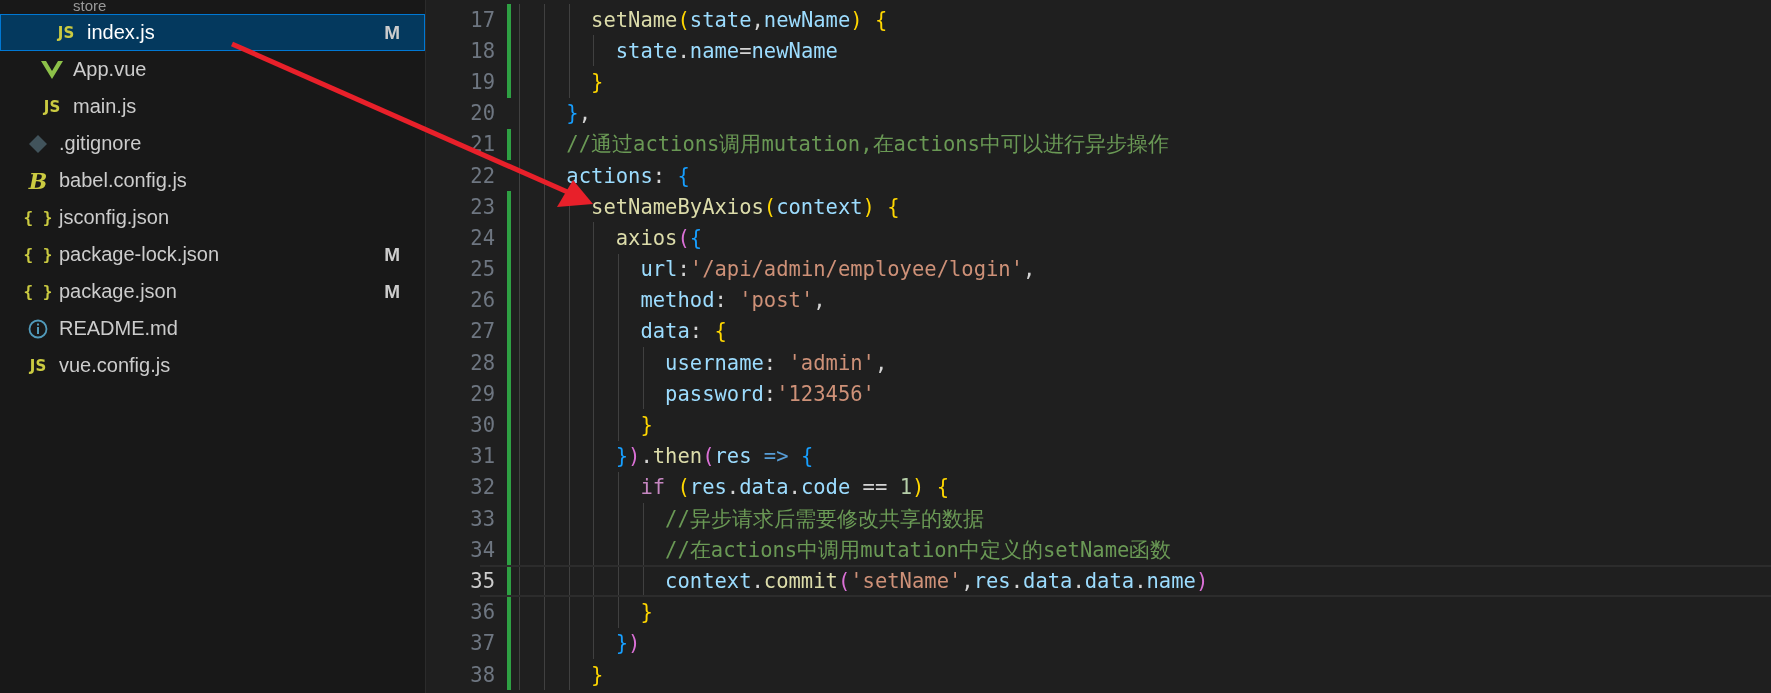 The width and height of the screenshot is (1771, 693). I want to click on file-tree-item: JS vue.config.js, so click(212, 365).